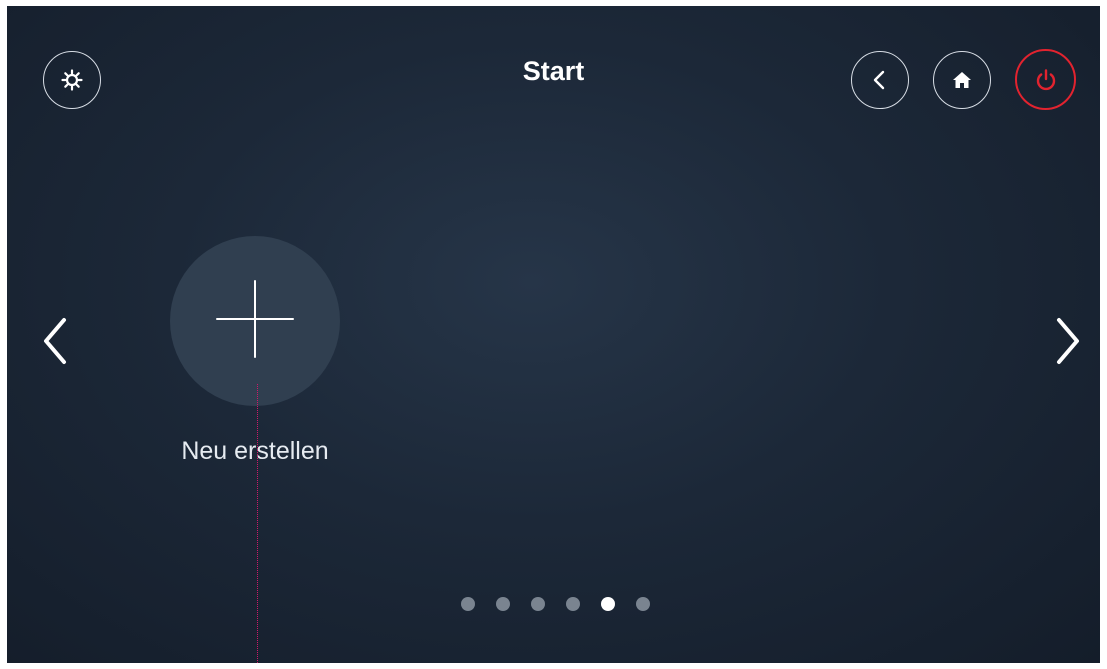 The width and height of the screenshot is (1107, 669). Describe the element at coordinates (257, 523) in the screenshot. I see `guide-line` at that location.